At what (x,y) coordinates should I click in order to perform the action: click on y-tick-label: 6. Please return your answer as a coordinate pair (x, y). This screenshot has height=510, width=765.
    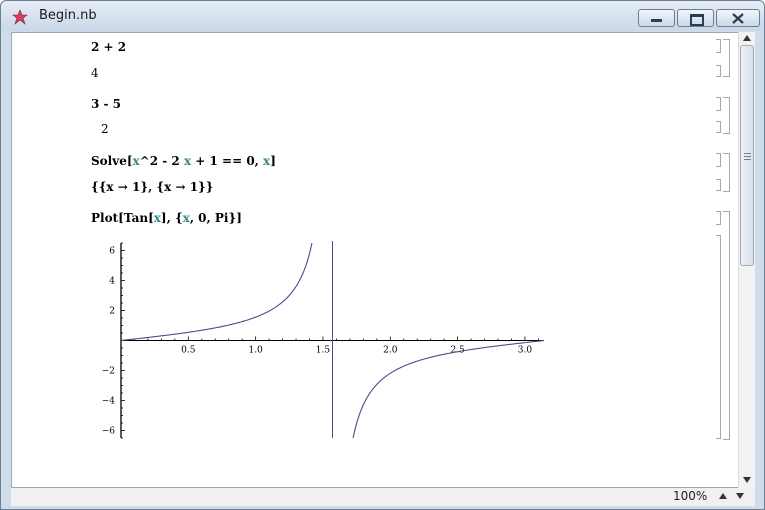
    Looking at the image, I should click on (112, 252).